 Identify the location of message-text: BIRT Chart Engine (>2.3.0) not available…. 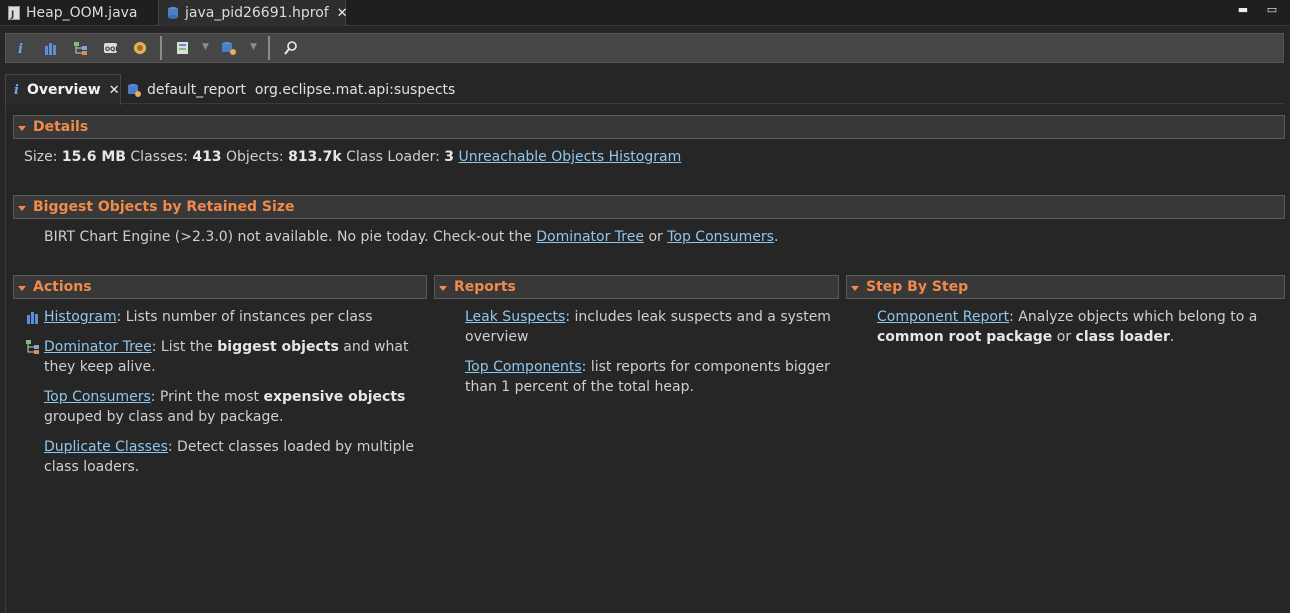
(288, 237).